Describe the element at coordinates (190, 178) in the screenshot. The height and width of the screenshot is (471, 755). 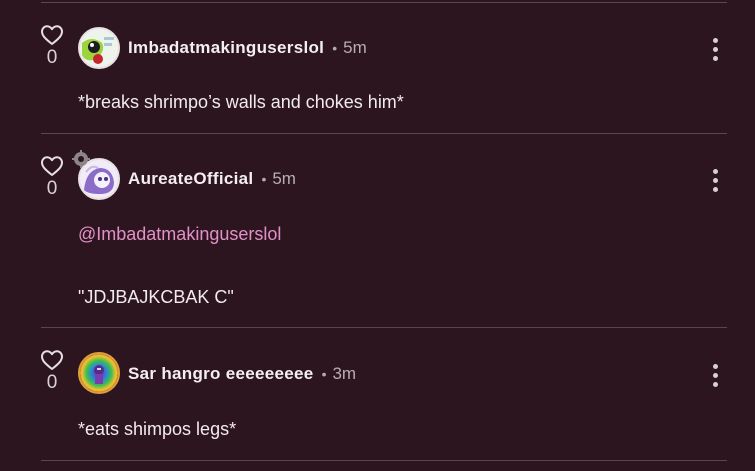
I see `username: AureateOfficial` at that location.